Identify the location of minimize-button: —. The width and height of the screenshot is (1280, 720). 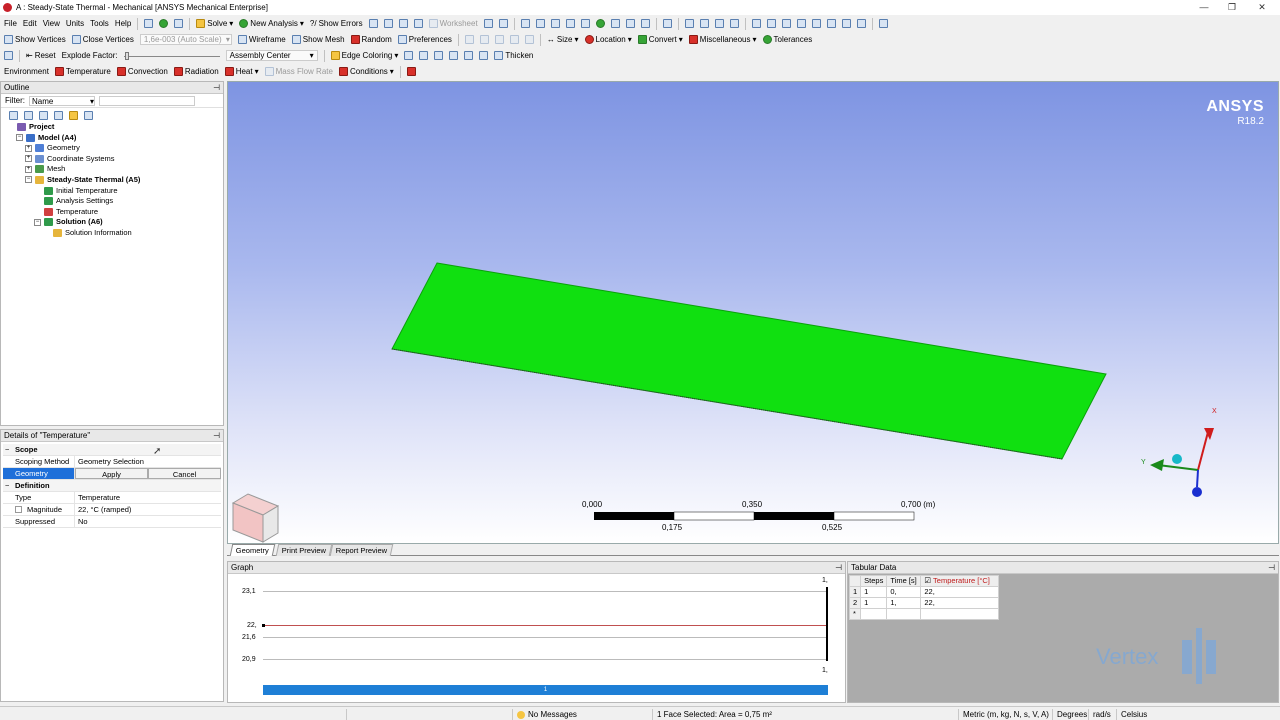
(1204, 7).